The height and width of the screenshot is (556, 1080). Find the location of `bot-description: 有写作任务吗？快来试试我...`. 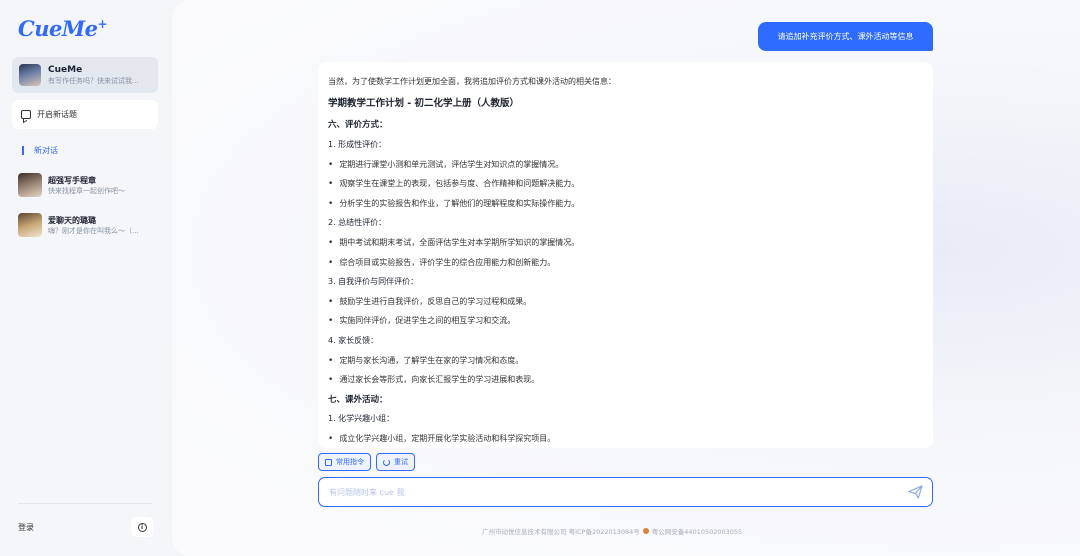

bot-description: 有写作任务吗？快来试试我... is located at coordinates (93, 81).